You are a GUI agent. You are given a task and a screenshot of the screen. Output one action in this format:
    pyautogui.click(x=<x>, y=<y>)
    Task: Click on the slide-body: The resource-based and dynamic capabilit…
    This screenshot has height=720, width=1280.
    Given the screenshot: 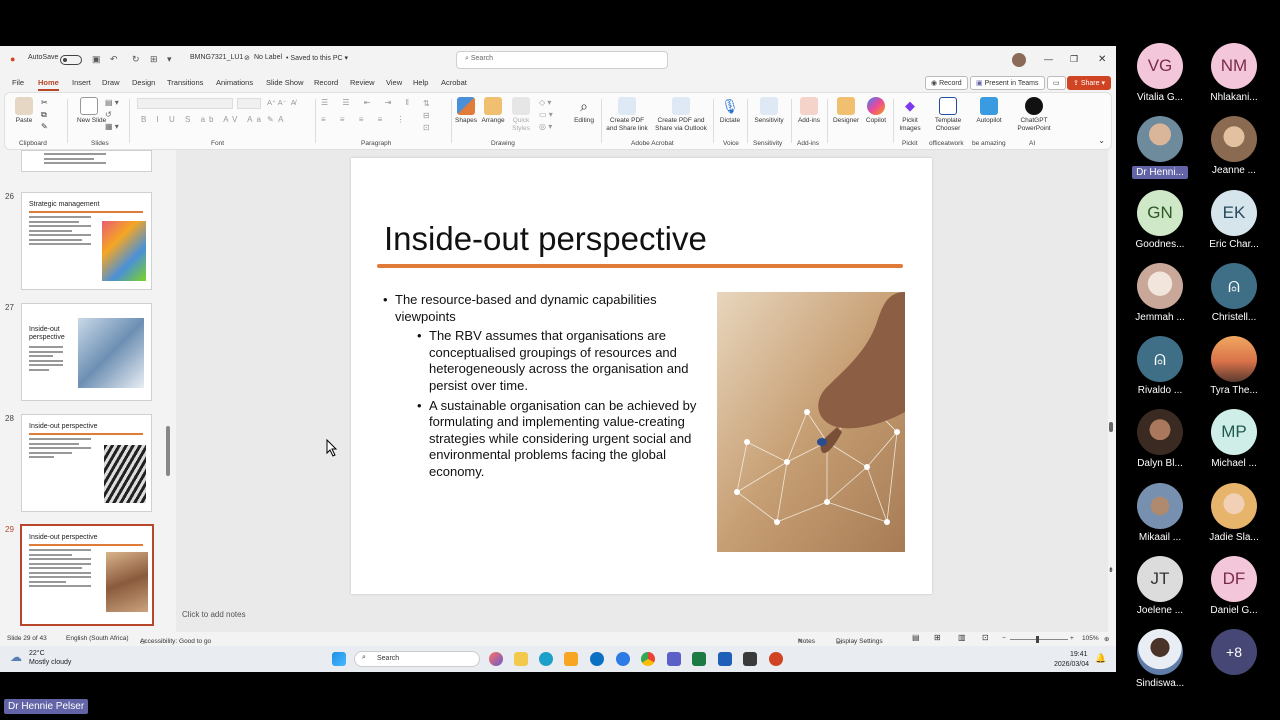 What is the action you would take?
    pyautogui.click(x=542, y=388)
    